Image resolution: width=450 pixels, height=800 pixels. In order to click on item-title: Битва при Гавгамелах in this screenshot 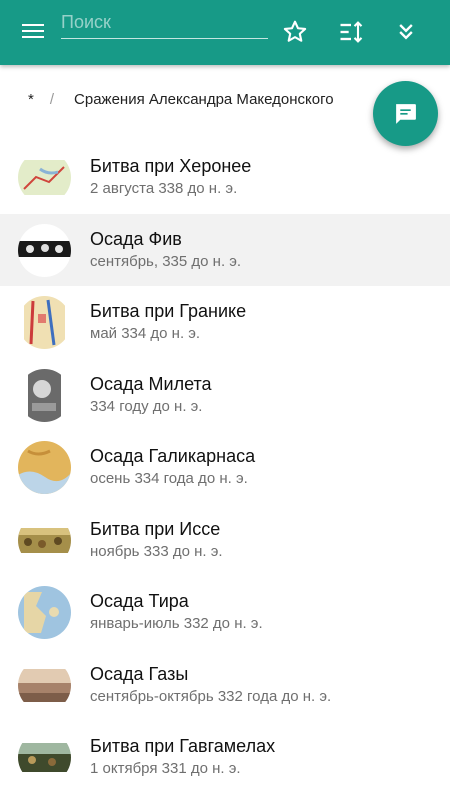, I will do `click(183, 746)`.